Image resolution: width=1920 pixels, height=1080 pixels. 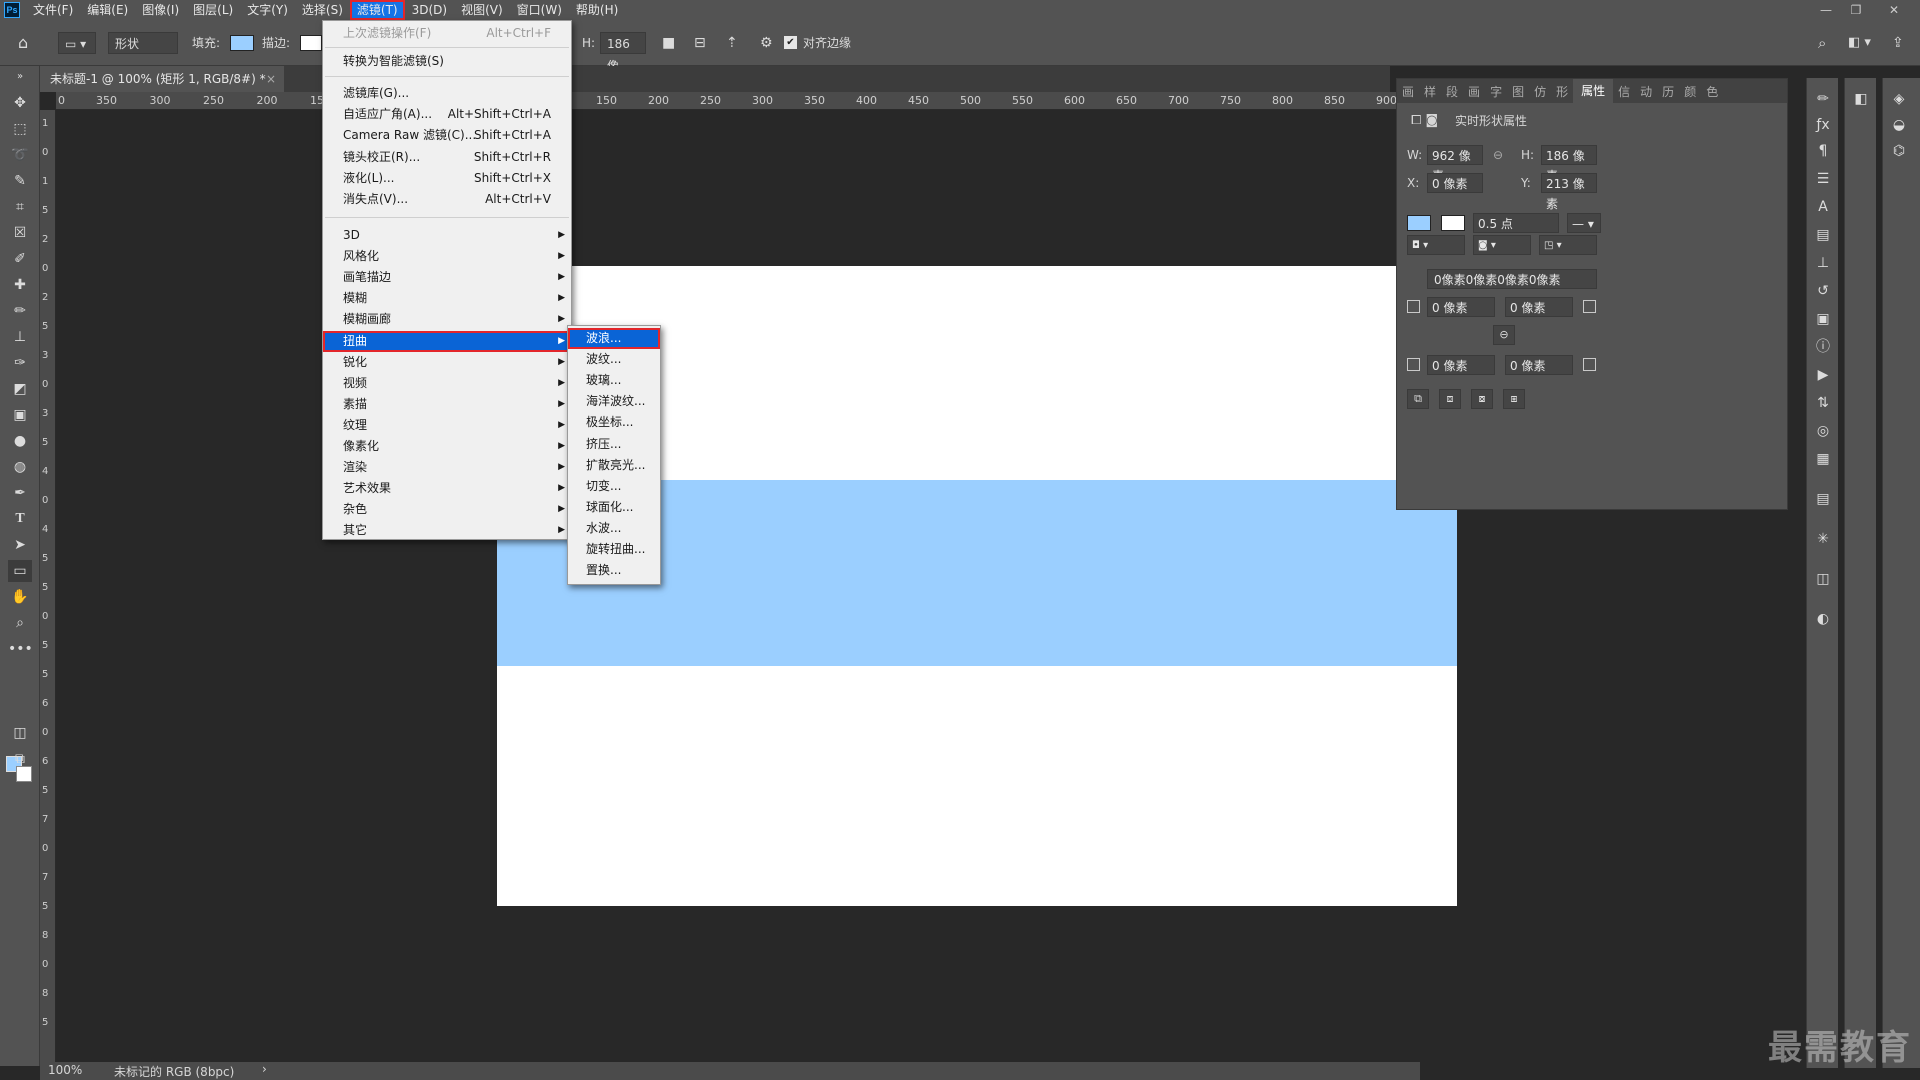 I want to click on eyedropper-tool-icon: ✐, so click(x=20, y=259).